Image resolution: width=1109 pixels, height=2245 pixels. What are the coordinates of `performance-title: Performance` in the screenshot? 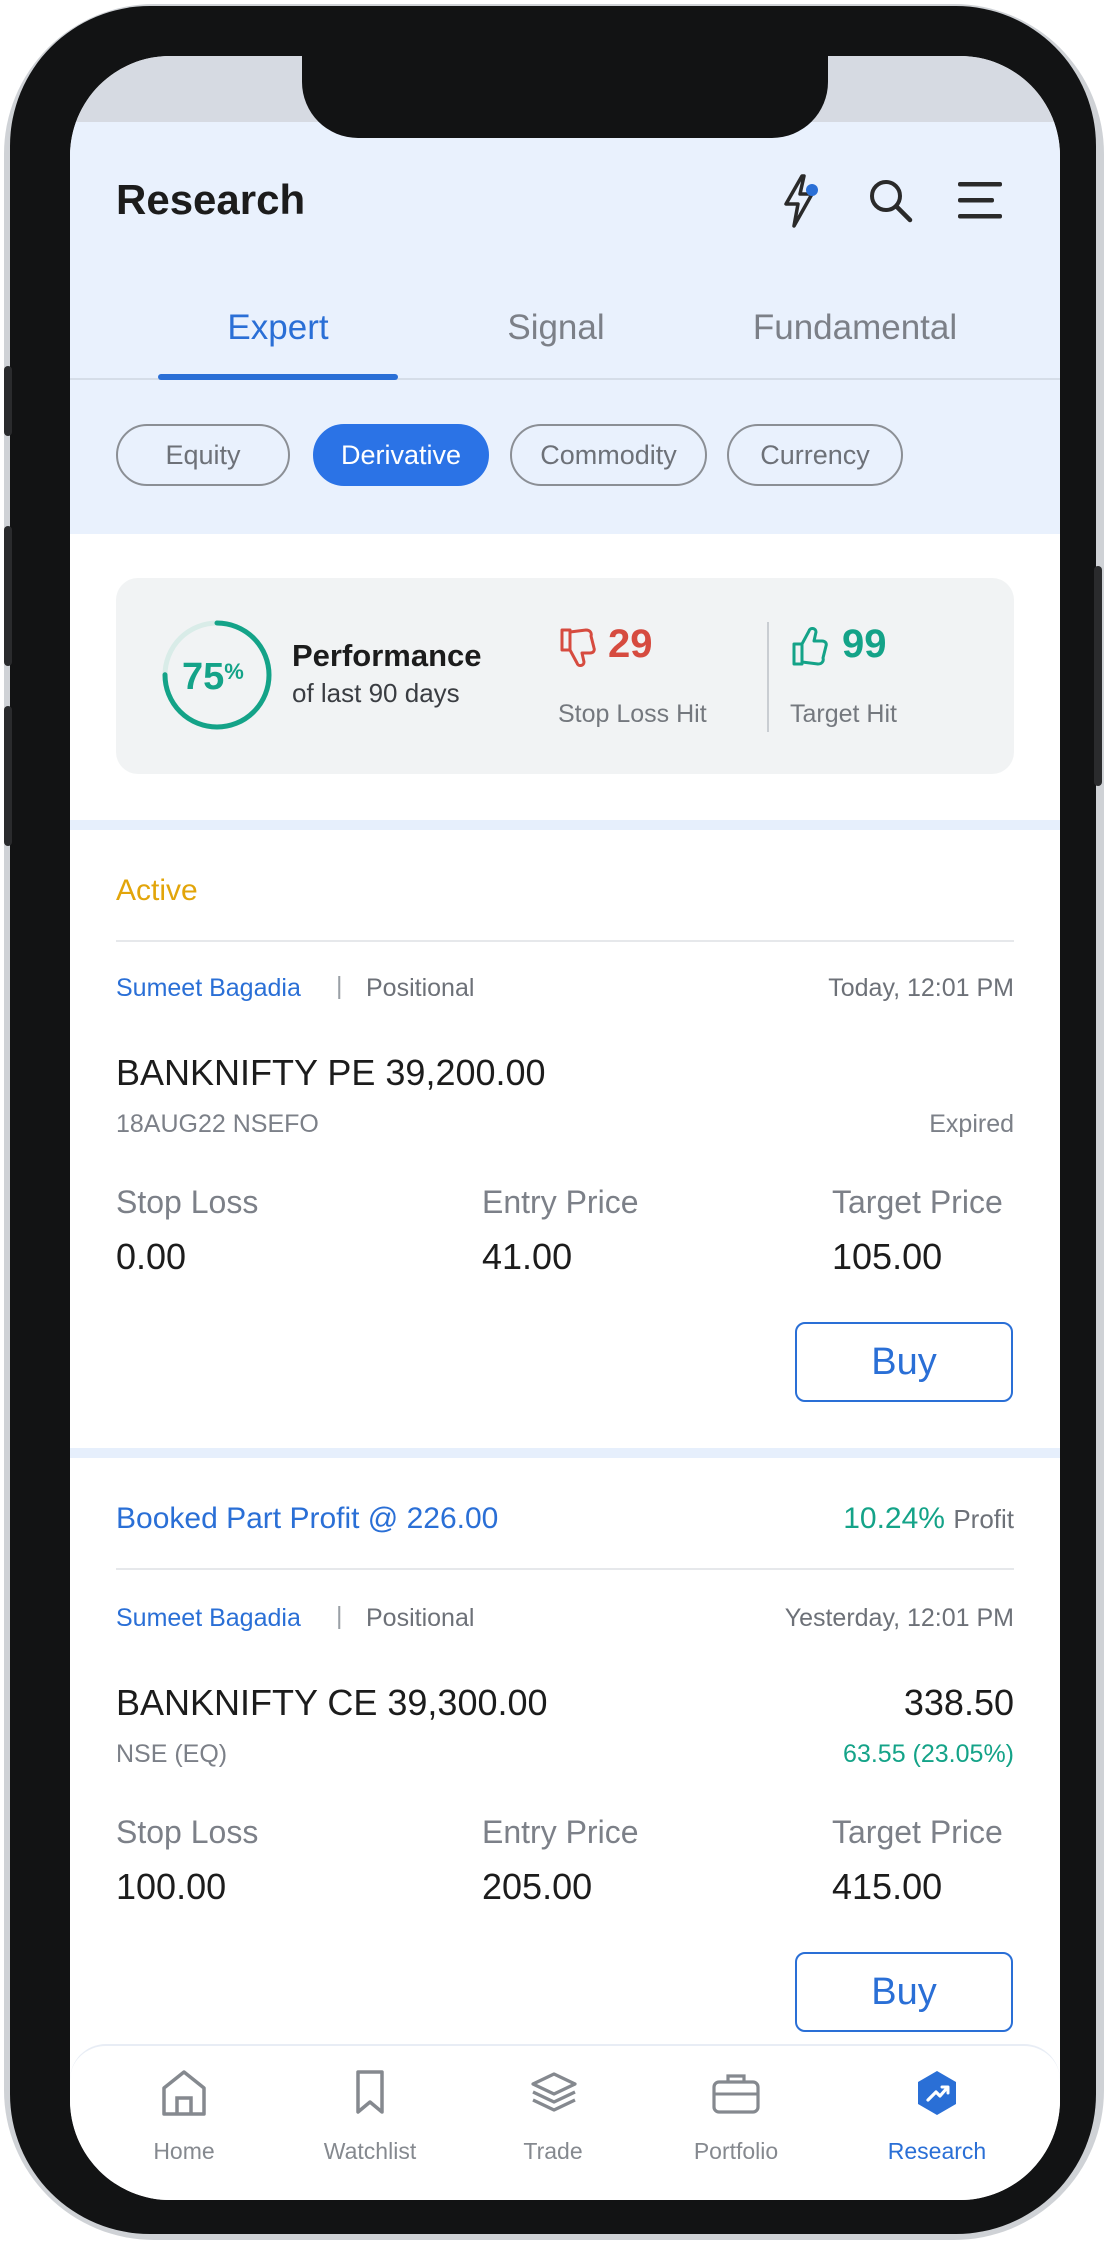 It's located at (387, 655).